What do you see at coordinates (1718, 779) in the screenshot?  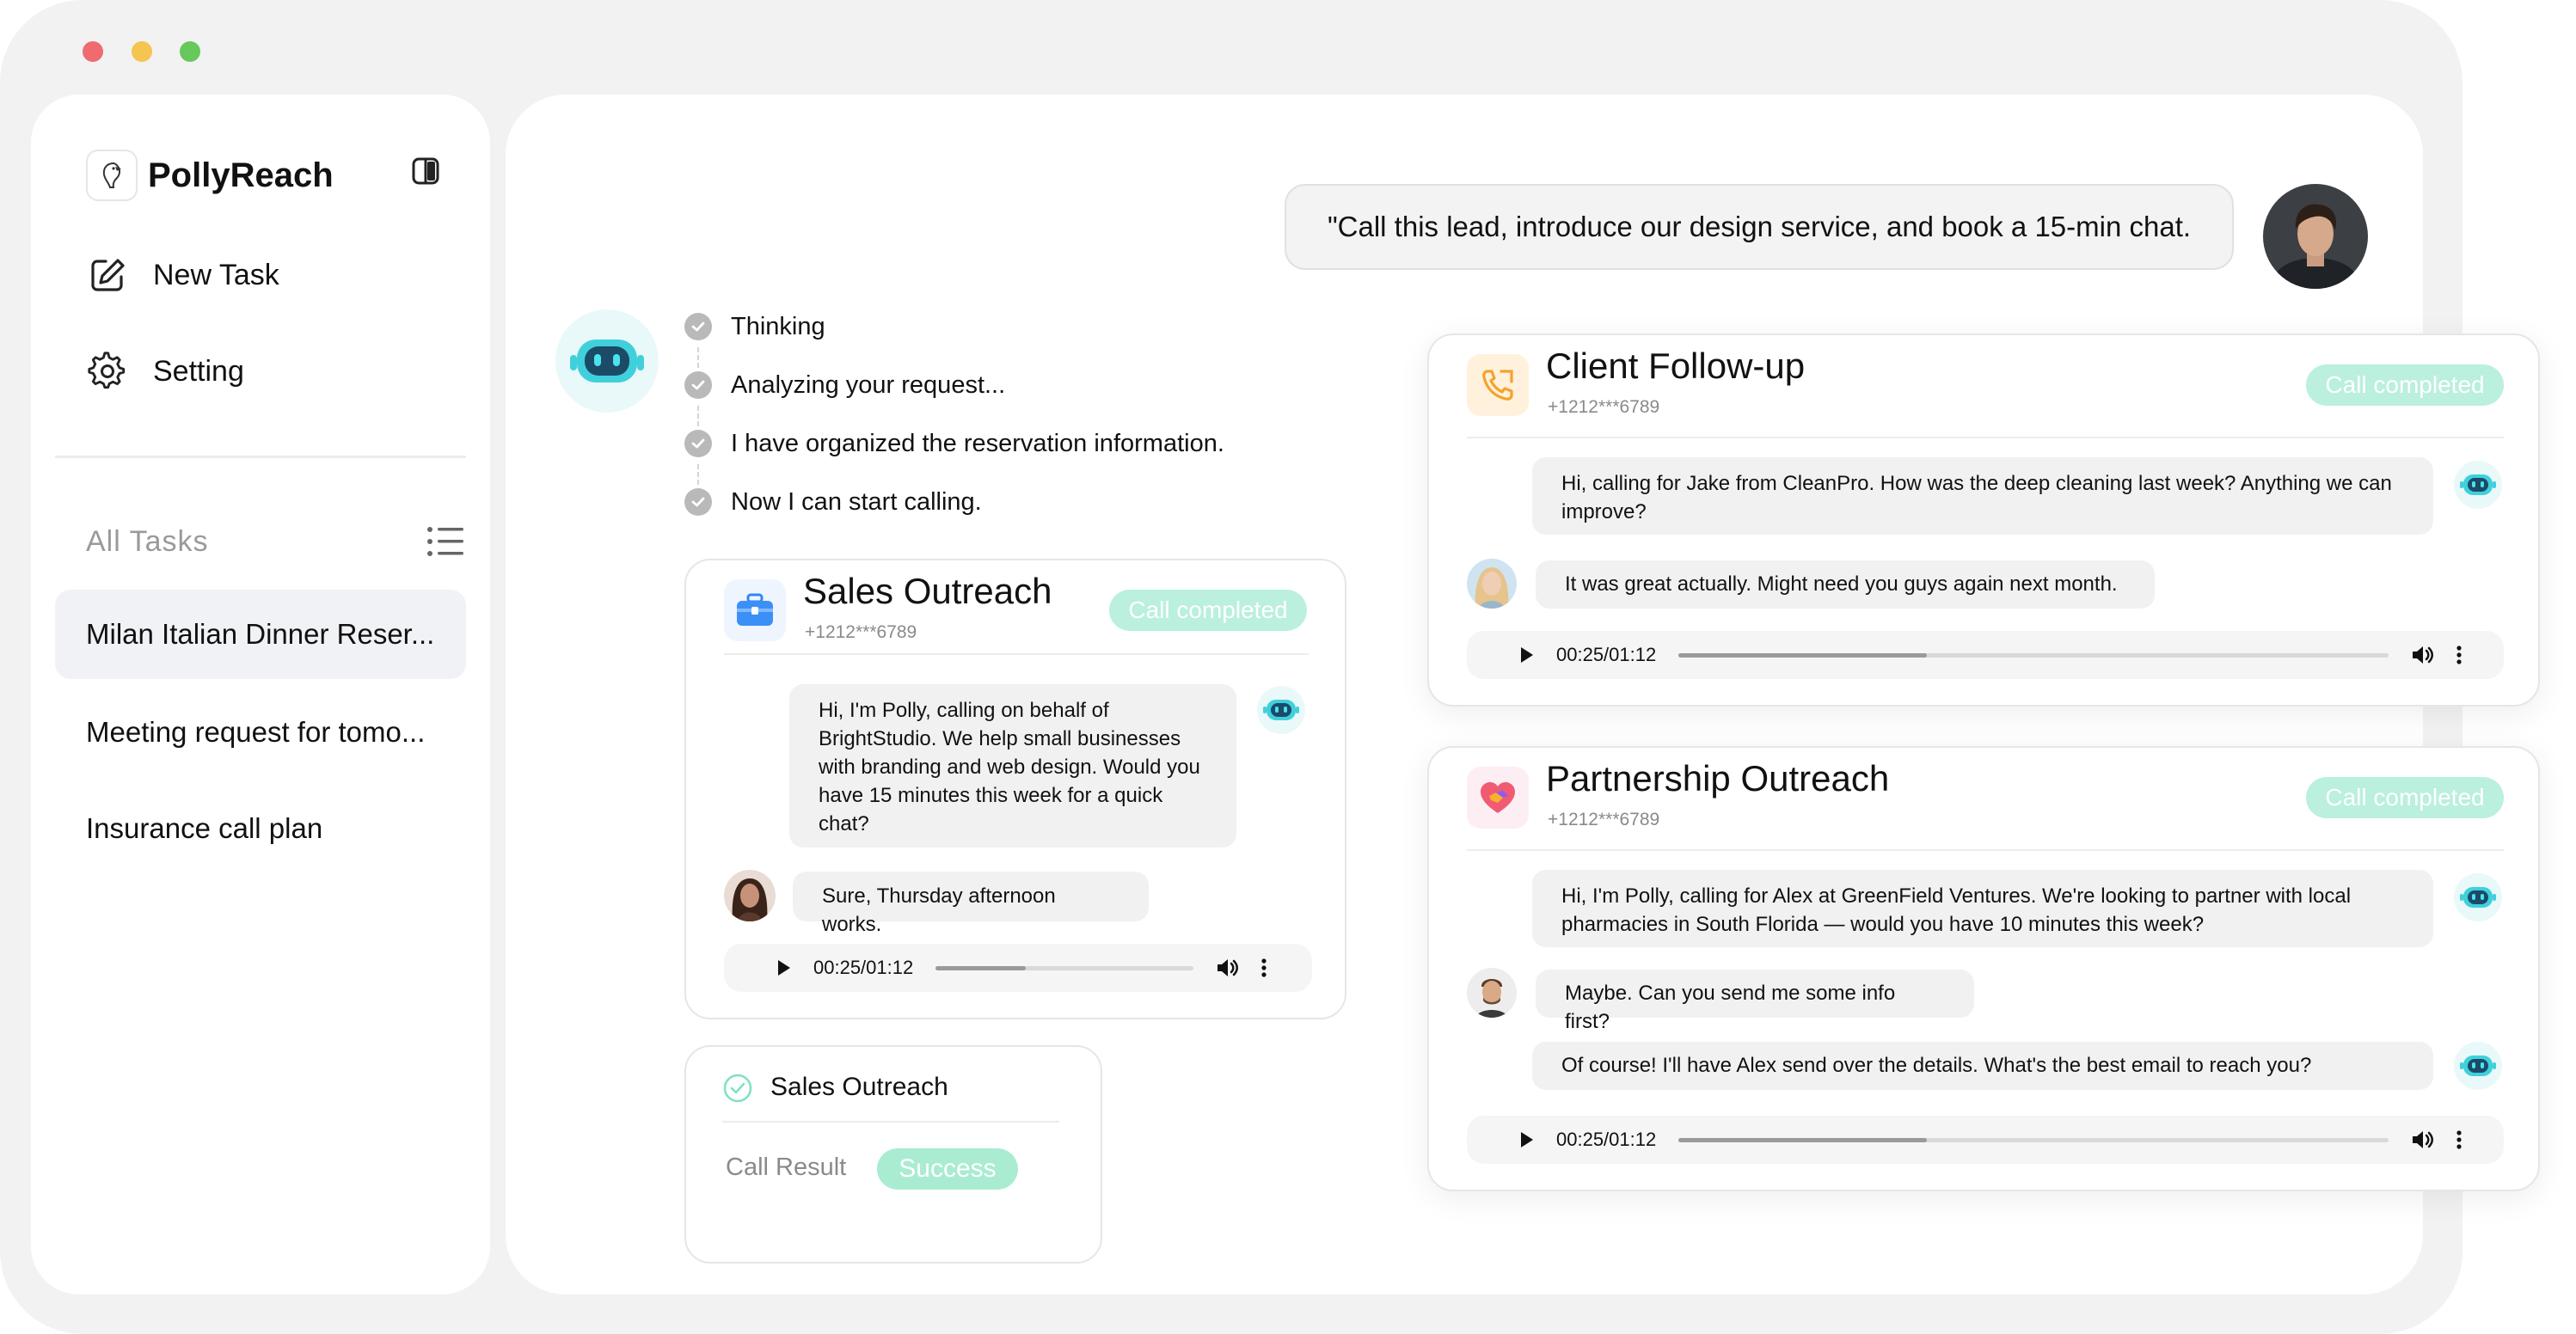 I see `partner-card-title: Partnership Outreach` at bounding box center [1718, 779].